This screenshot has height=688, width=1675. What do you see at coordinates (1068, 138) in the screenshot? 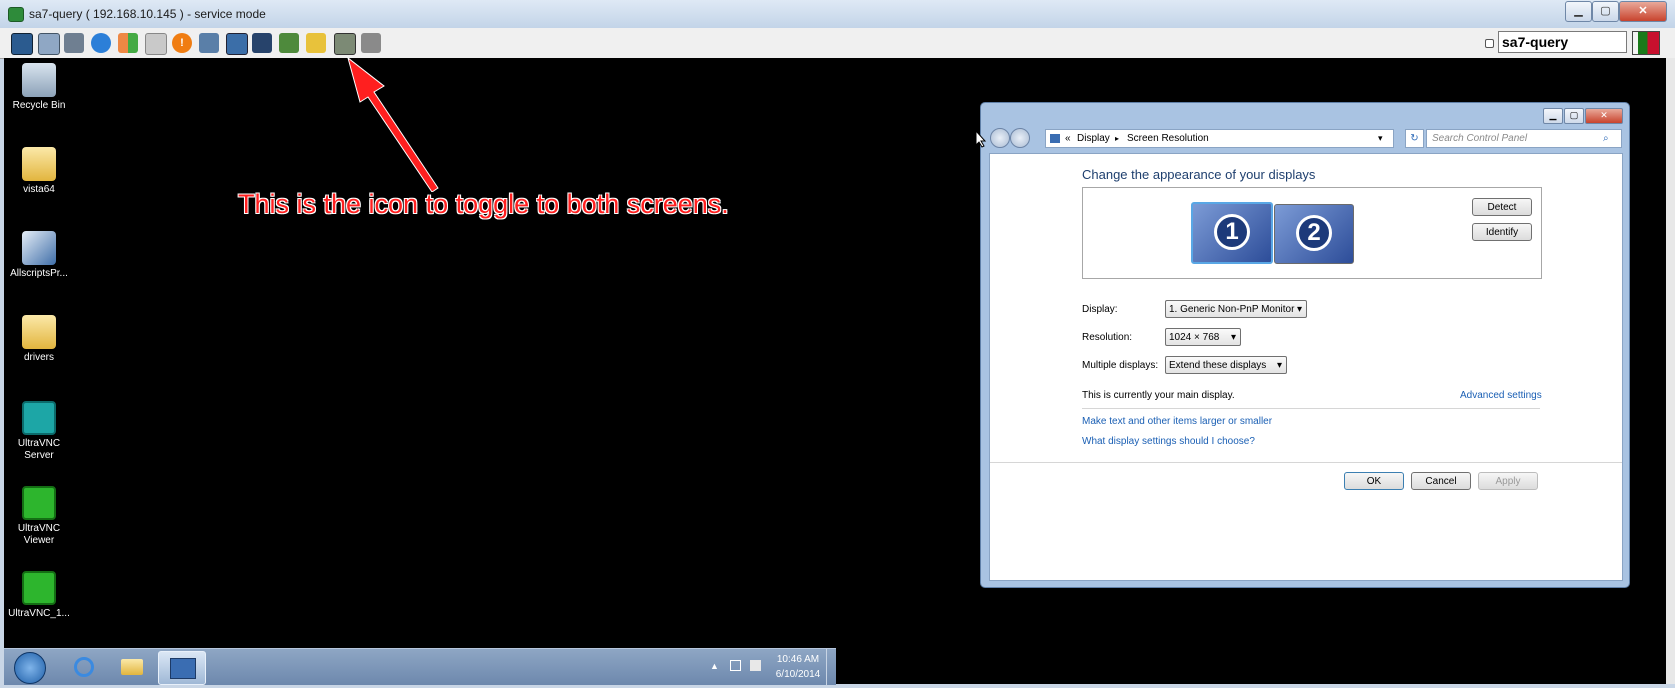
I see `breadcrumb-back: «` at bounding box center [1068, 138].